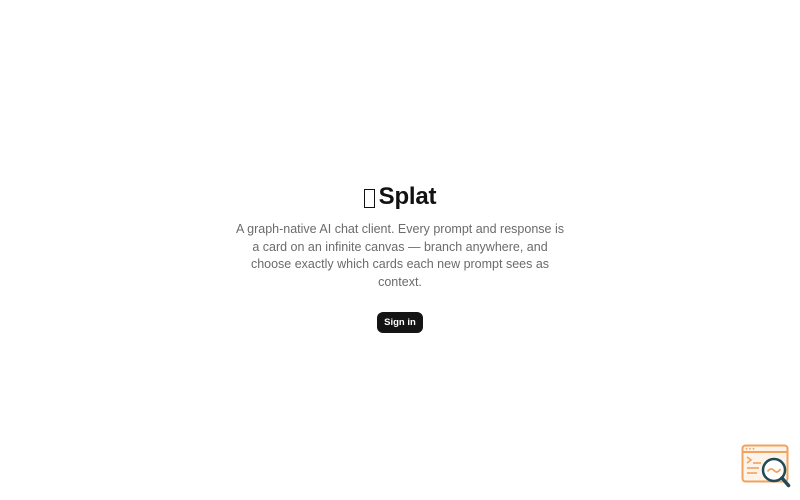 Image resolution: width=800 pixels, height=500 pixels. Describe the element at coordinates (400, 322) in the screenshot. I see `sign-in-button: Sign in` at that location.